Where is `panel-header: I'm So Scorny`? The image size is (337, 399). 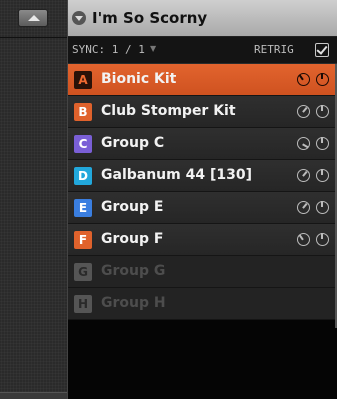
panel-header: I'm So Scorny is located at coordinates (202, 18).